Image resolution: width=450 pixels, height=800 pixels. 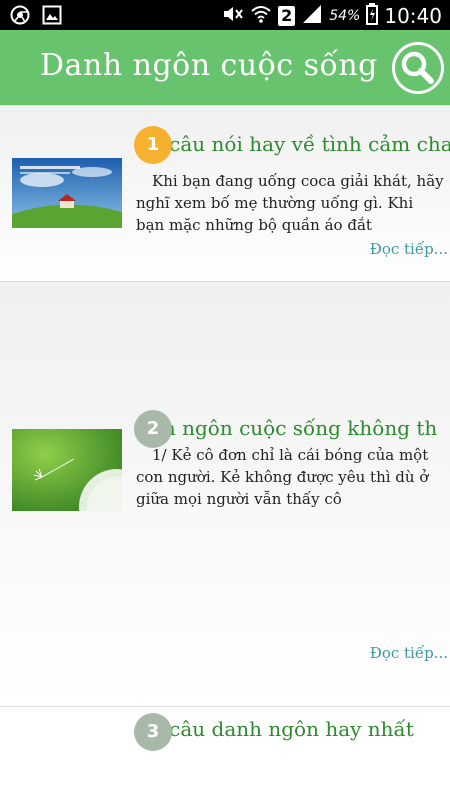 I want to click on system-icons: 2 54% 10:40, so click(x=332, y=16).